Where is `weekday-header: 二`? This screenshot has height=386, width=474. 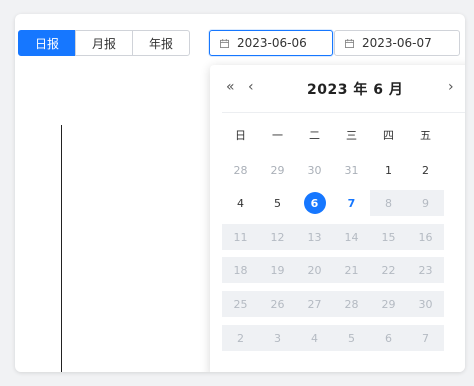 weekday-header: 二 is located at coordinates (314, 135).